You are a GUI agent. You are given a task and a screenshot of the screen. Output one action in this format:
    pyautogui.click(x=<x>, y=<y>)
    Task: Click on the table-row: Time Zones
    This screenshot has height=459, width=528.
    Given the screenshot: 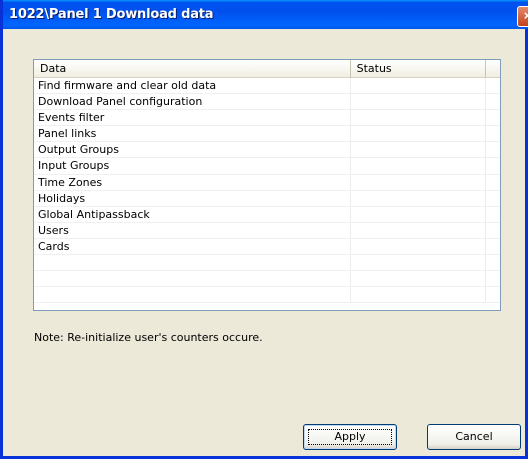 What is the action you would take?
    pyautogui.click(x=267, y=182)
    